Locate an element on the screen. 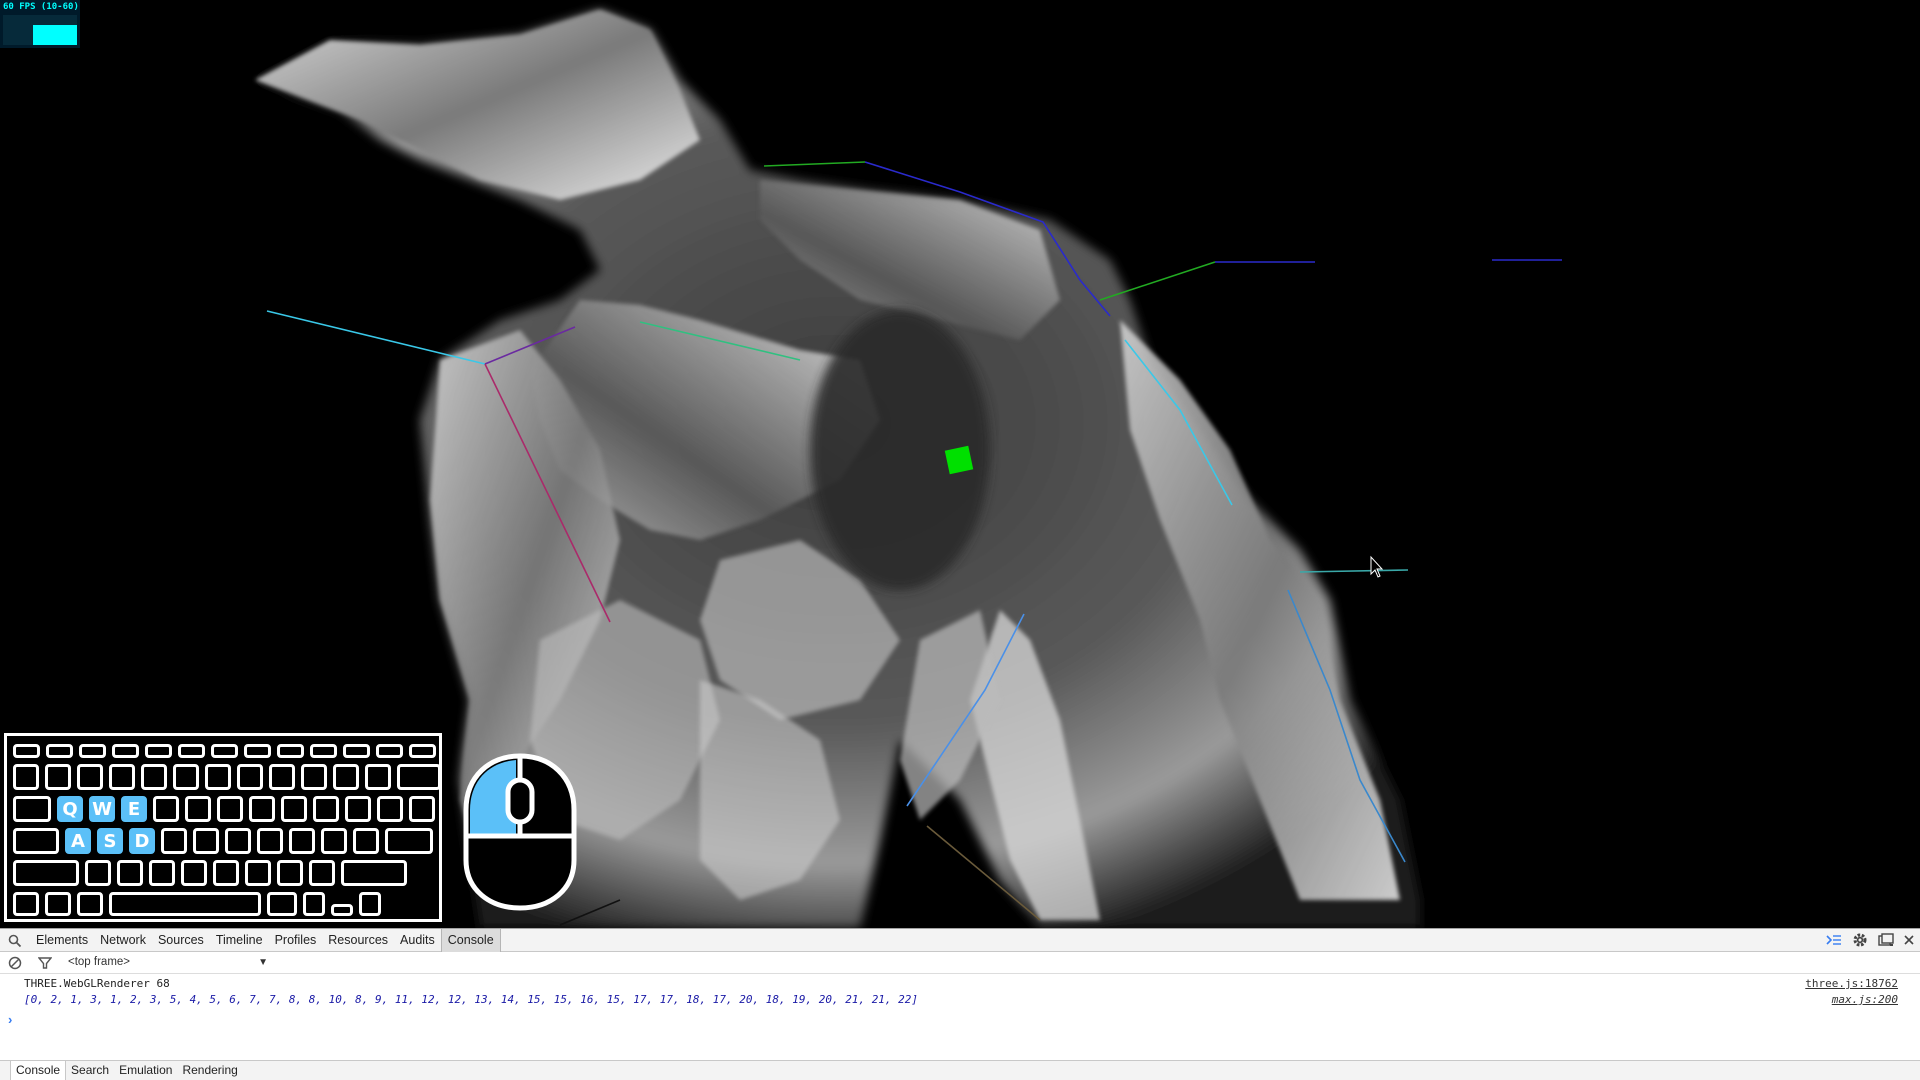  drawer-tabs: Console Search Emulation Rendering is located at coordinates (960, 1070).